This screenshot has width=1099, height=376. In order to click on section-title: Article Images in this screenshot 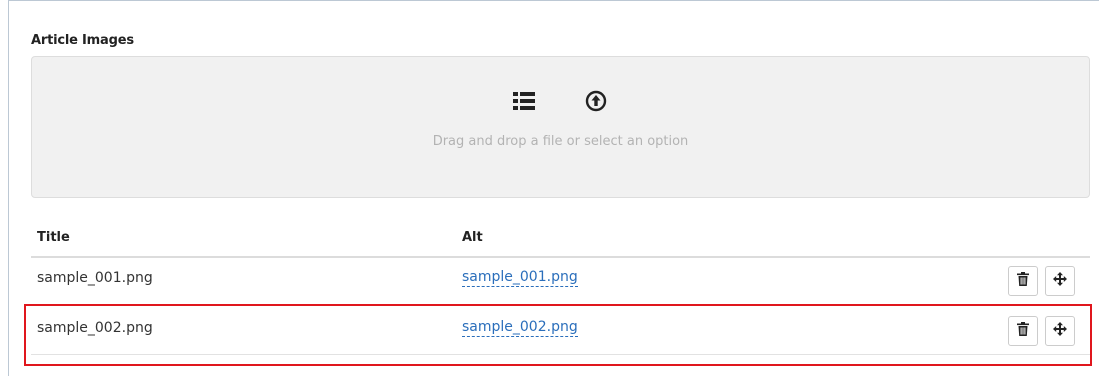, I will do `click(82, 40)`.